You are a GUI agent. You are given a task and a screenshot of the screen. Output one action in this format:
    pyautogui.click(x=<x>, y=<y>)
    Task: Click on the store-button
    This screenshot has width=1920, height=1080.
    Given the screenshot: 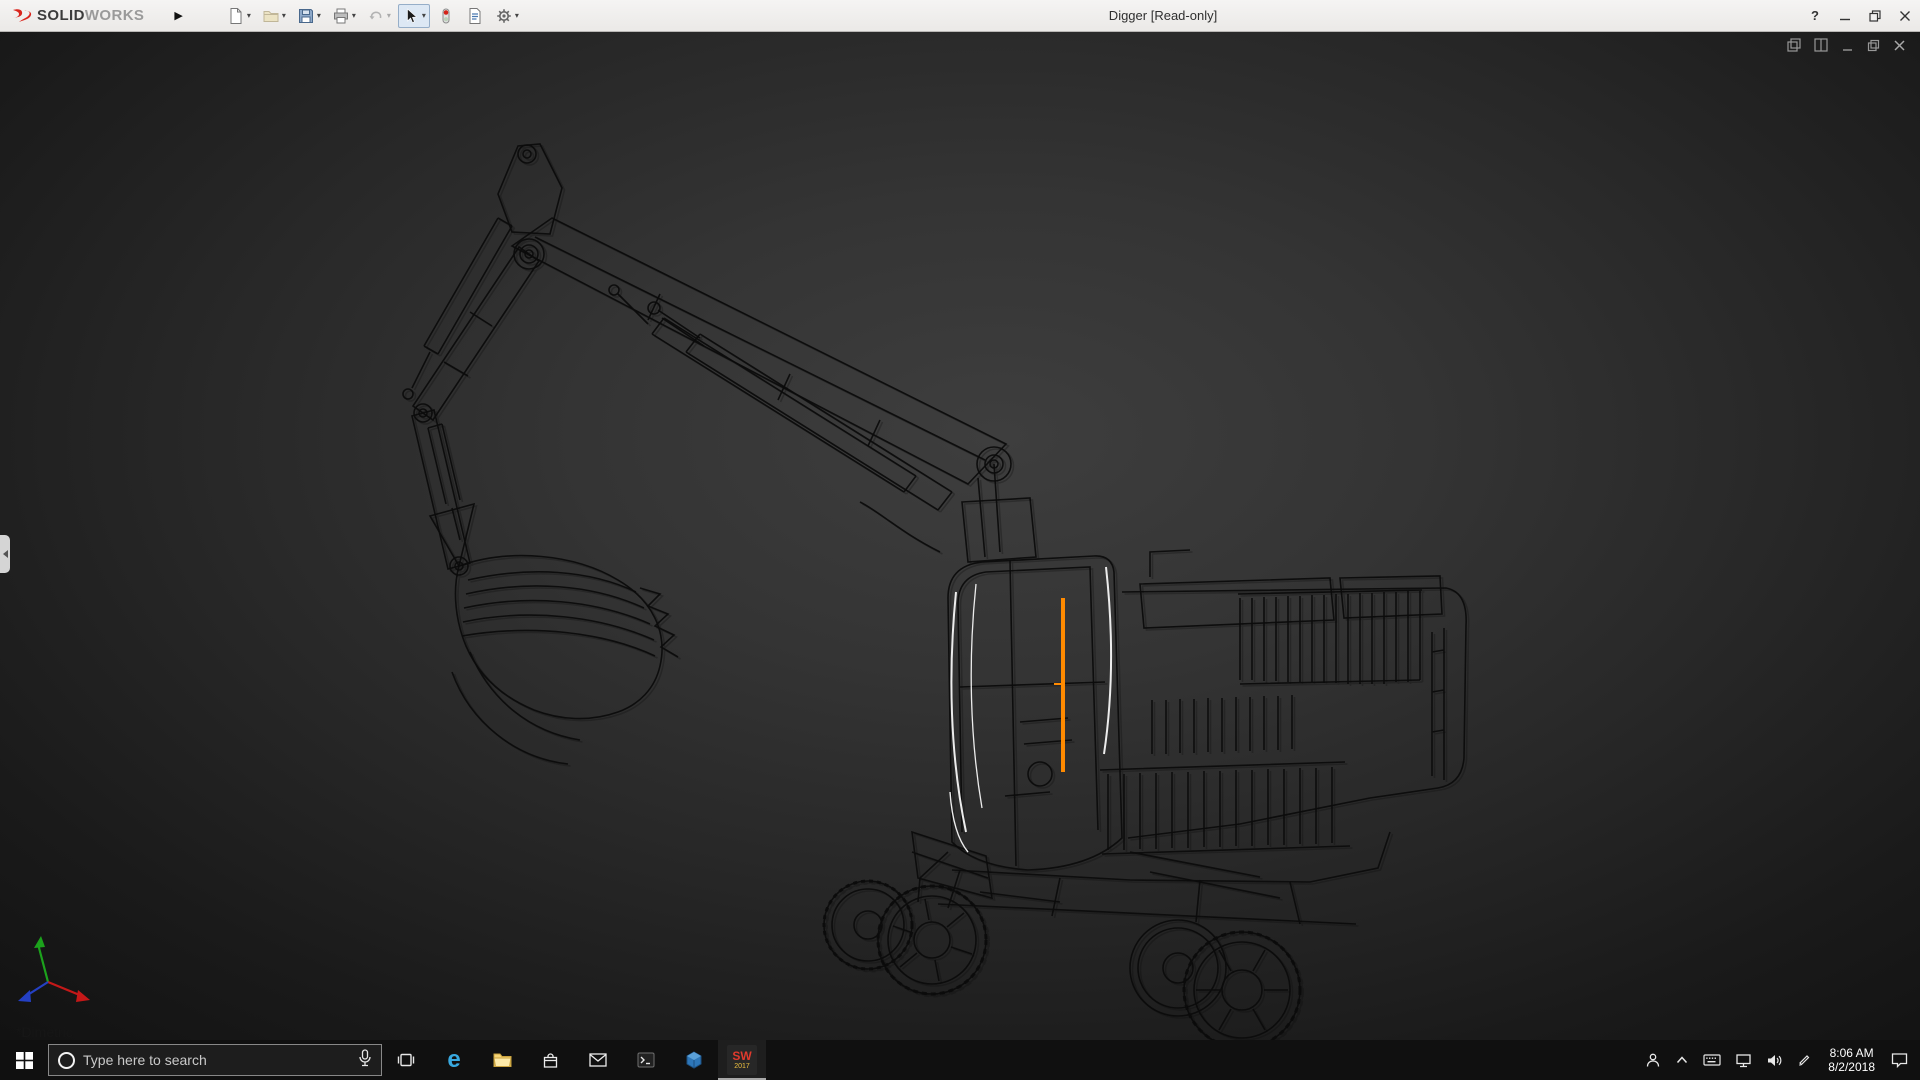 What is the action you would take?
    pyautogui.click(x=550, y=1060)
    